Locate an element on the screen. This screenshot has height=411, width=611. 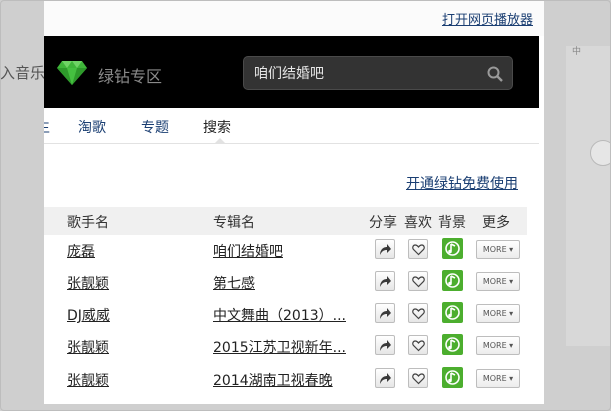
table-row: 庞磊 咱们结婚吧 MORE ▾ is located at coordinates (285, 251).